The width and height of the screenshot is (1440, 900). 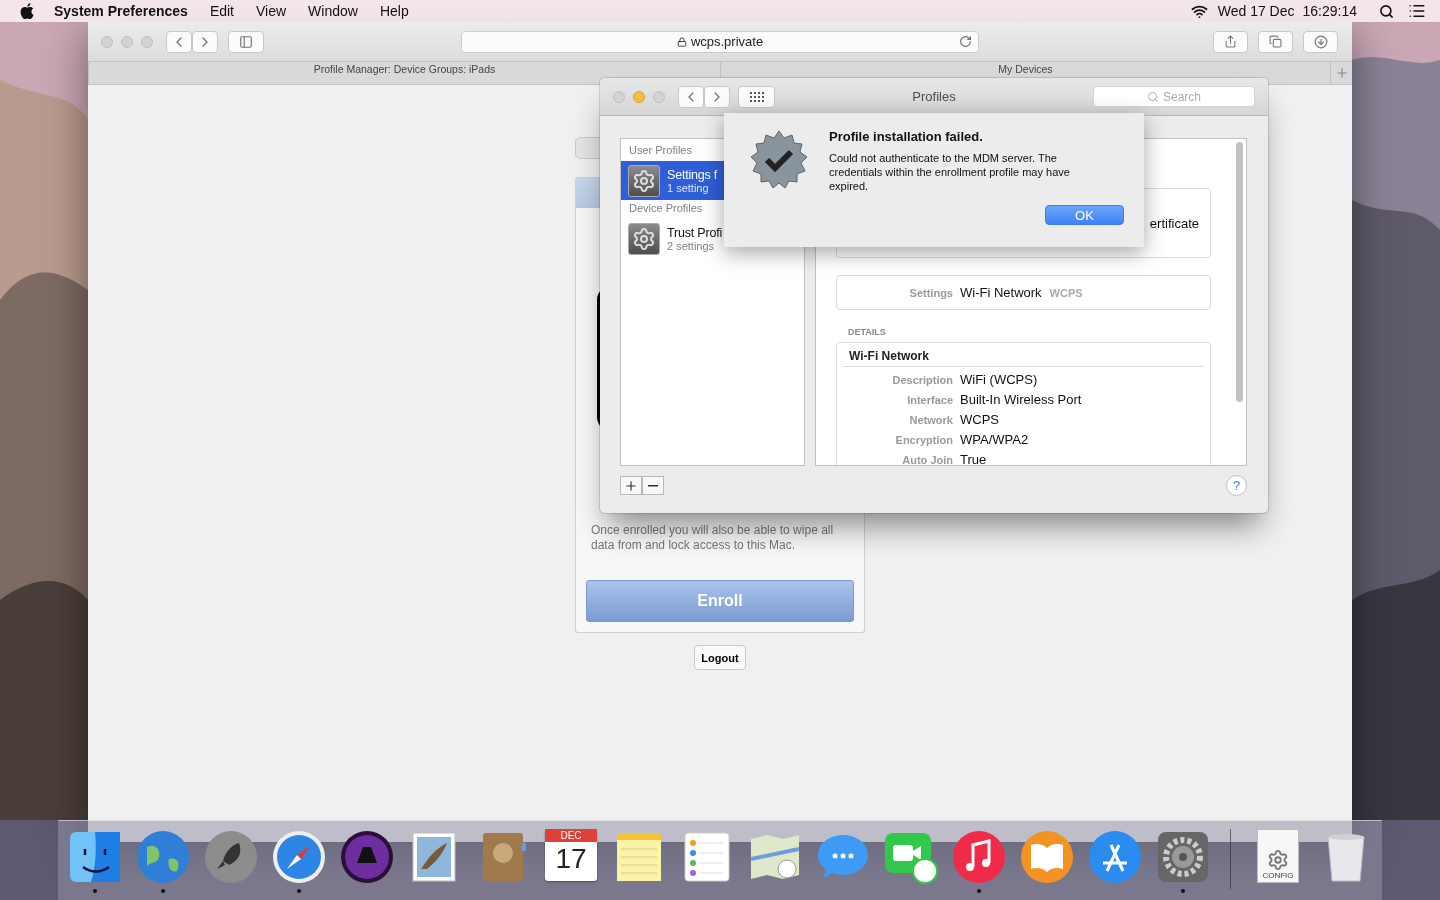 I want to click on face-icon, so click(x=95, y=857).